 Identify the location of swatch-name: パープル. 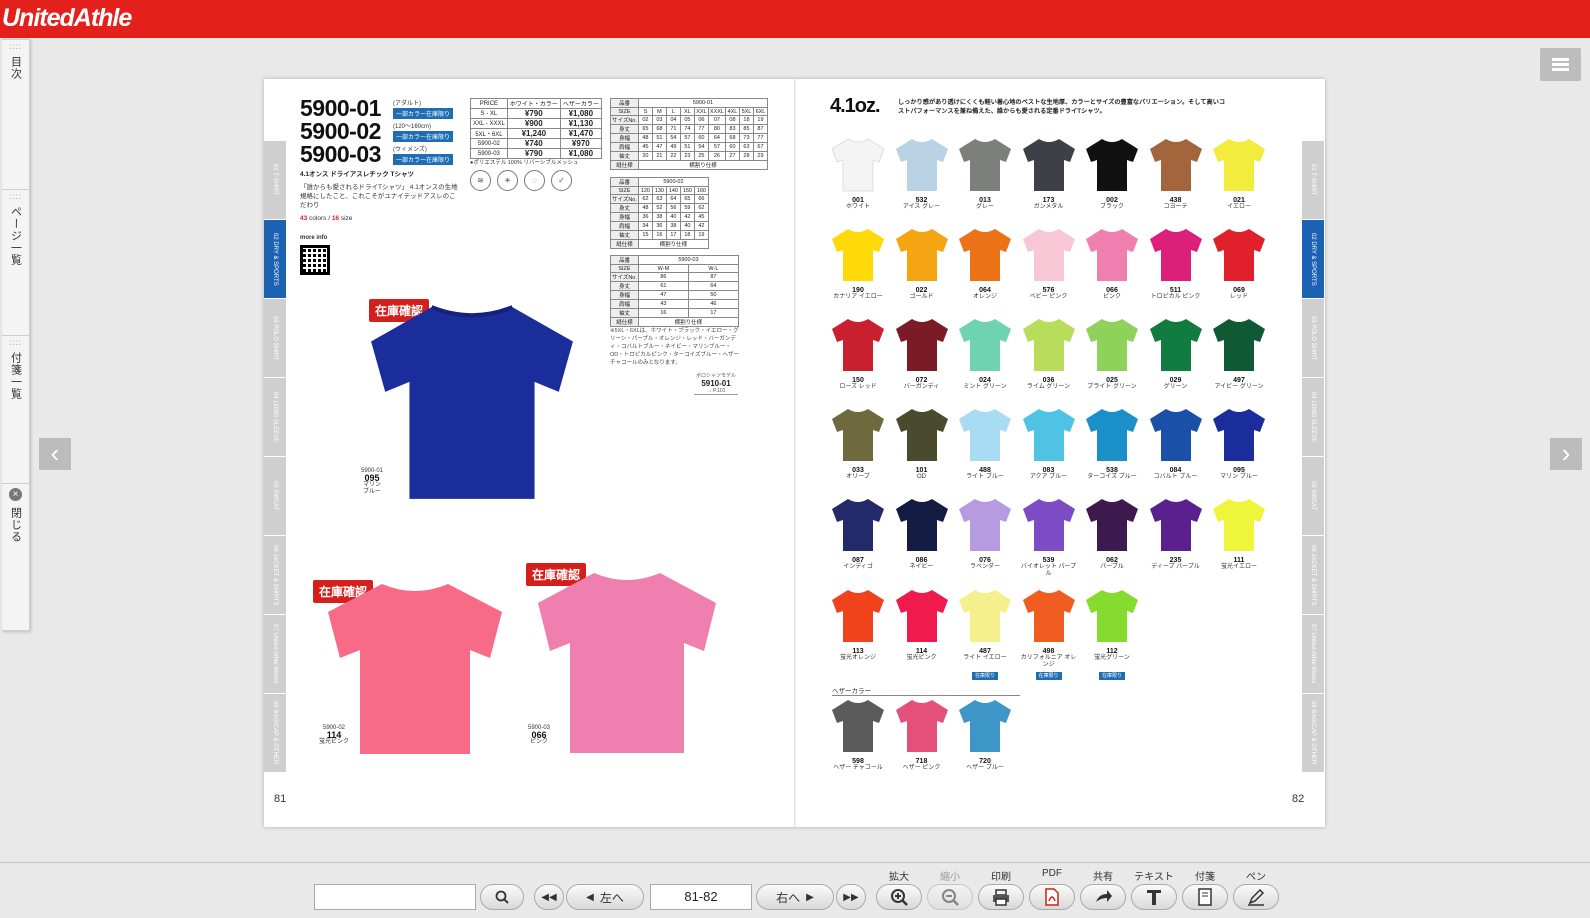
(1112, 567).